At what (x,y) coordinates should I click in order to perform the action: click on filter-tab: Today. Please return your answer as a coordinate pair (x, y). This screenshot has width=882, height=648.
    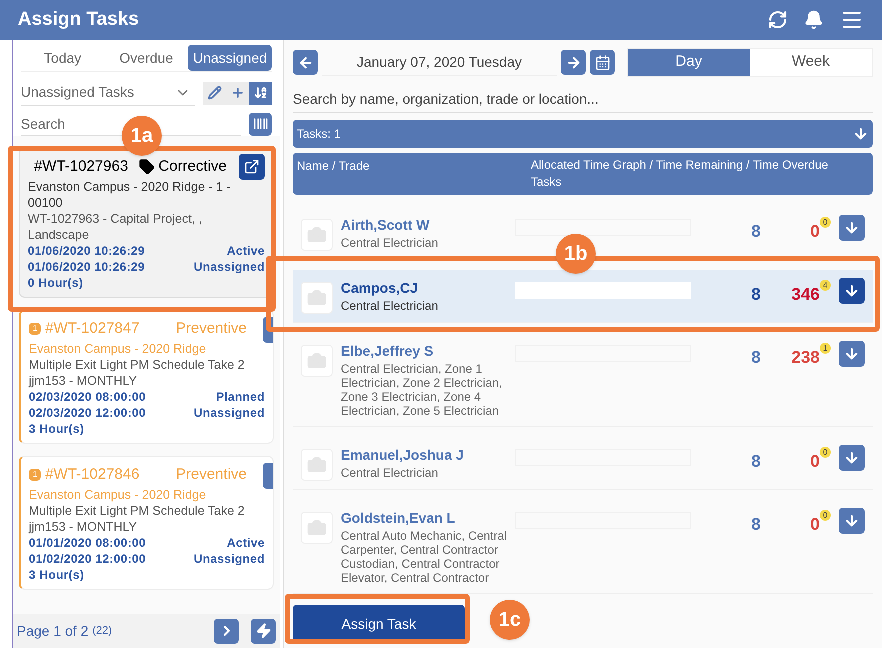
    Looking at the image, I should click on (63, 58).